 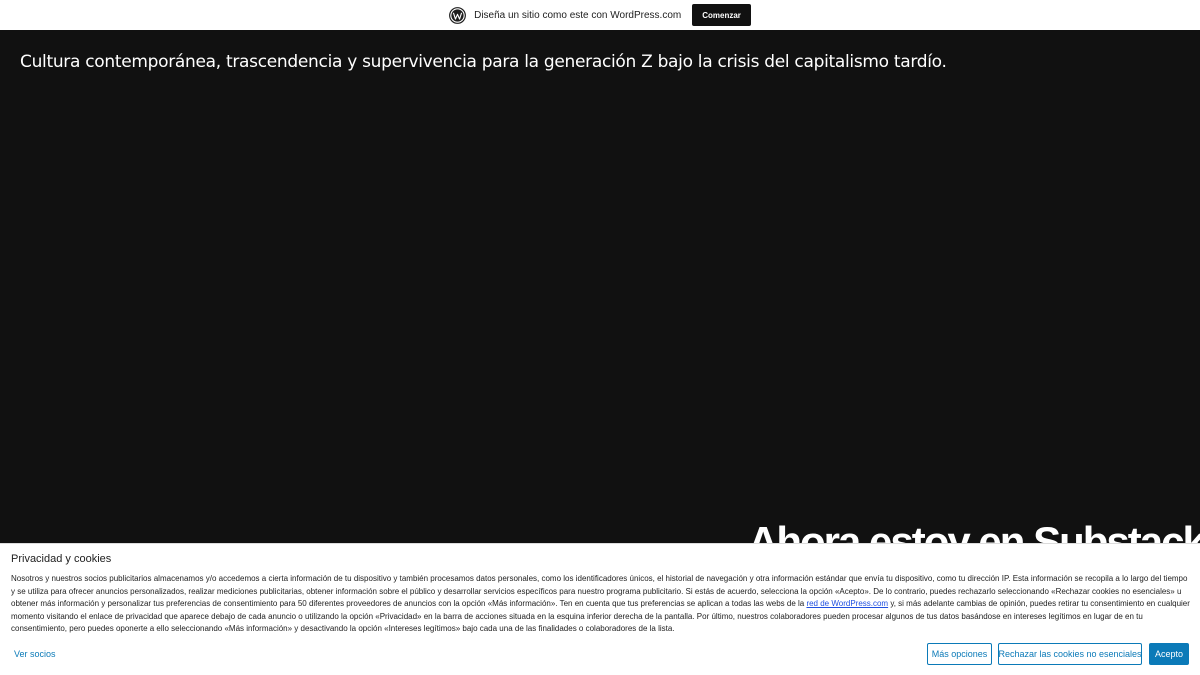 I want to click on more-options-button: Más opciones, so click(x=959, y=654).